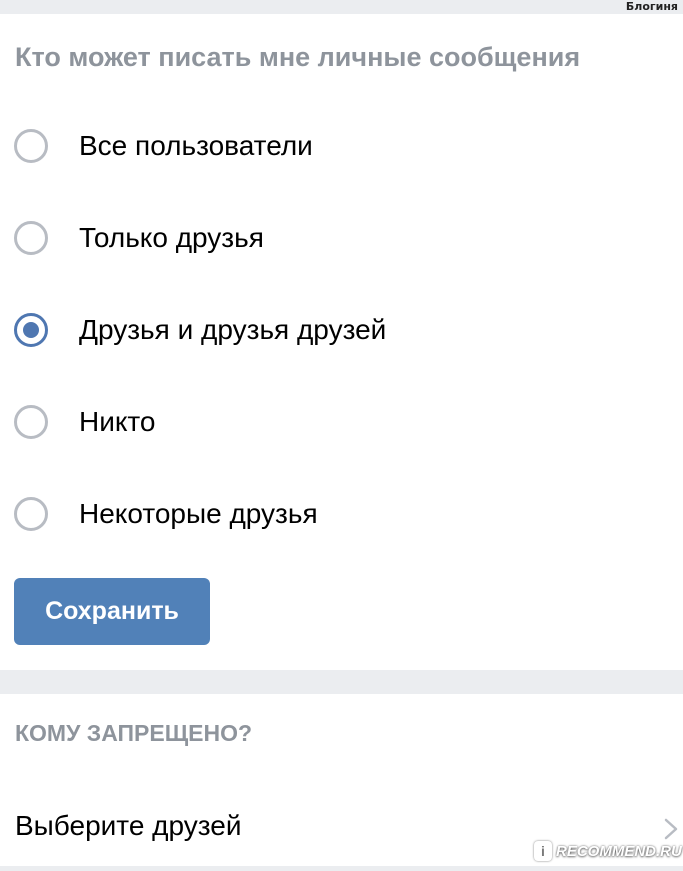 The width and height of the screenshot is (683, 871). Describe the element at coordinates (341, 424) in the screenshot. I see `option-nobody: Никто` at that location.